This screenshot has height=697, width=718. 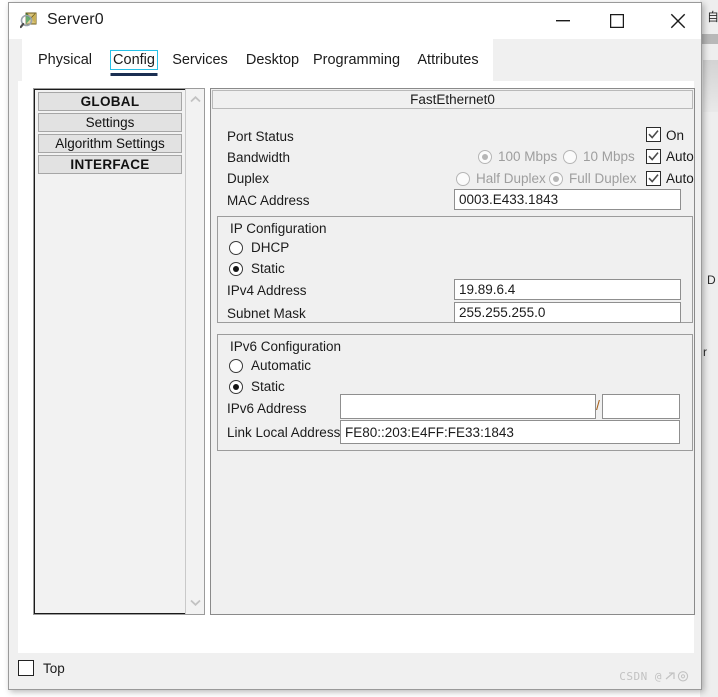 I want to click on sidebar-item-settings: Settings, so click(x=110, y=122).